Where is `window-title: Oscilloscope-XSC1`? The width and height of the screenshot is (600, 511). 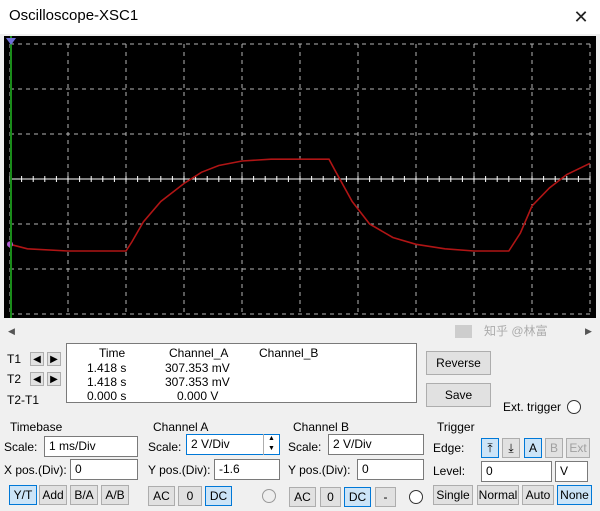
window-title: Oscilloscope-XSC1 is located at coordinates (74, 15).